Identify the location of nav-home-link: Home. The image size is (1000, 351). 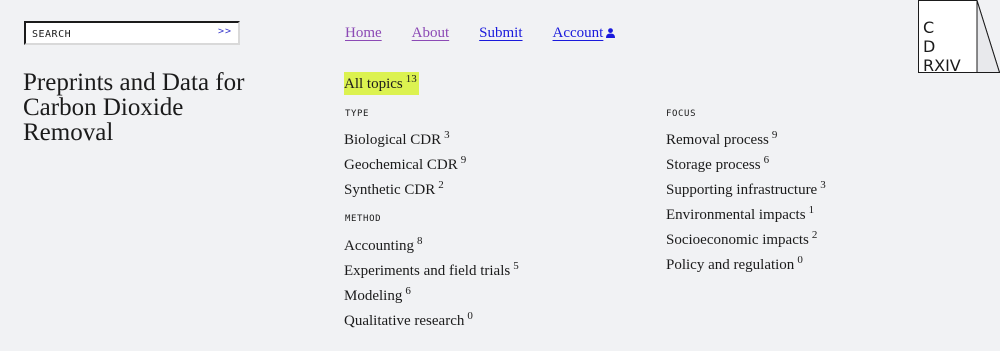
(363, 33).